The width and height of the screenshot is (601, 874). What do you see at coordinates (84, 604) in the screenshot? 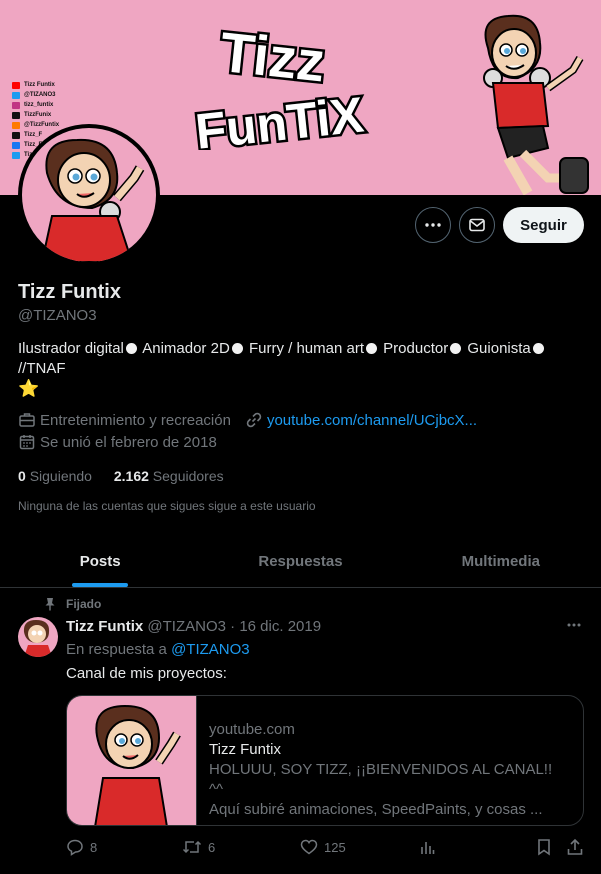
I see `pinned-label: Fijado` at bounding box center [84, 604].